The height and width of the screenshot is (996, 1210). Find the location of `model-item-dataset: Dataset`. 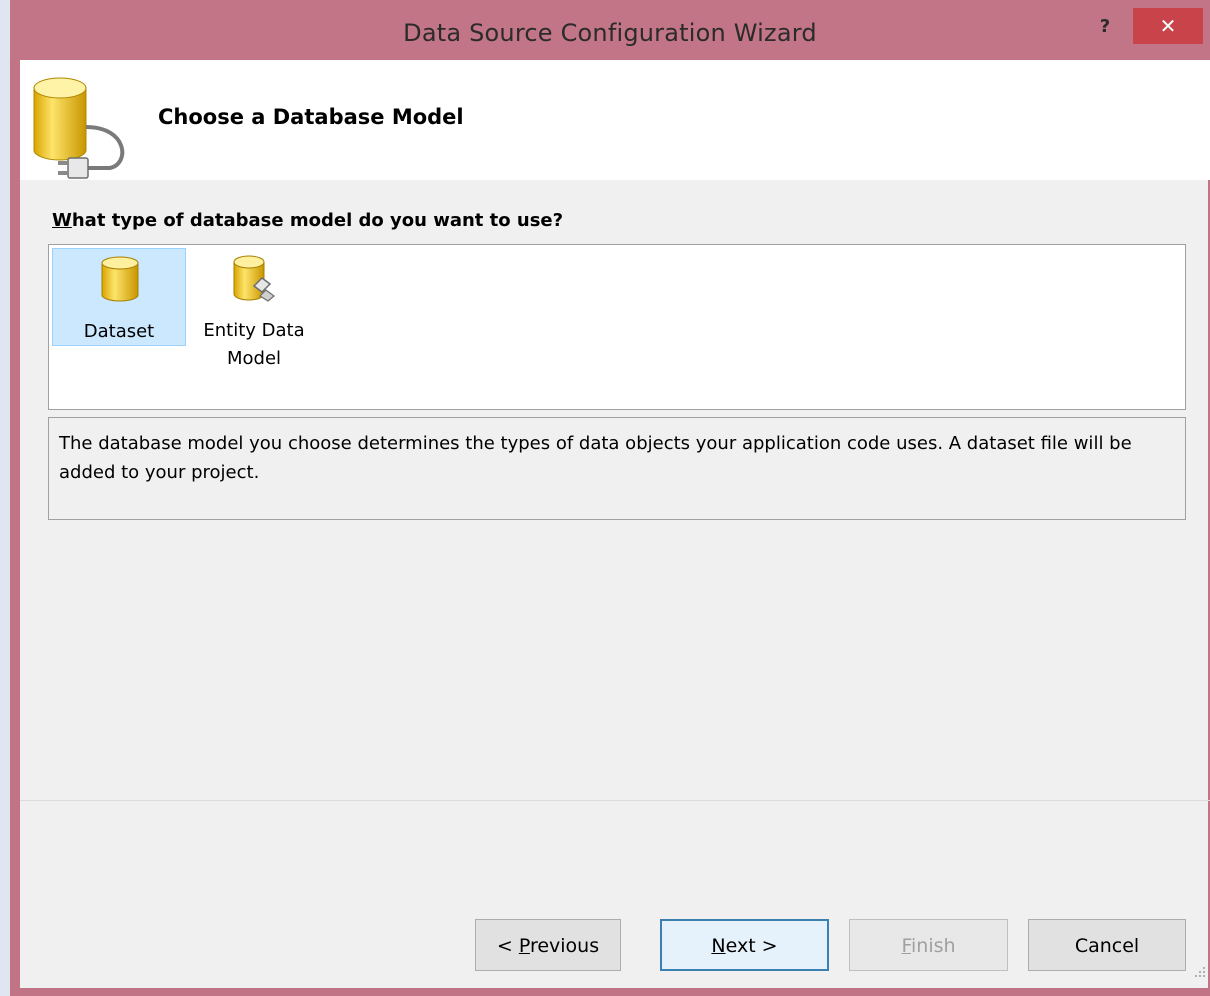

model-item-dataset: Dataset is located at coordinates (119, 297).